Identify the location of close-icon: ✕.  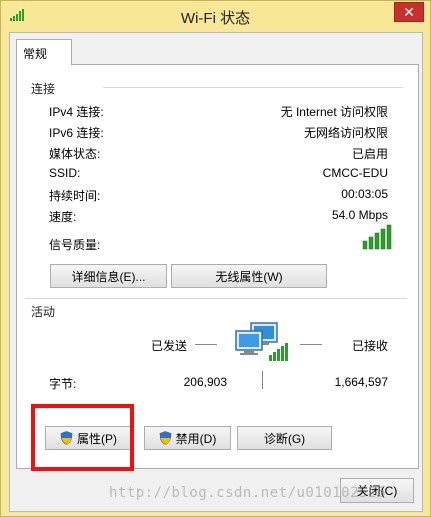
(409, 12).